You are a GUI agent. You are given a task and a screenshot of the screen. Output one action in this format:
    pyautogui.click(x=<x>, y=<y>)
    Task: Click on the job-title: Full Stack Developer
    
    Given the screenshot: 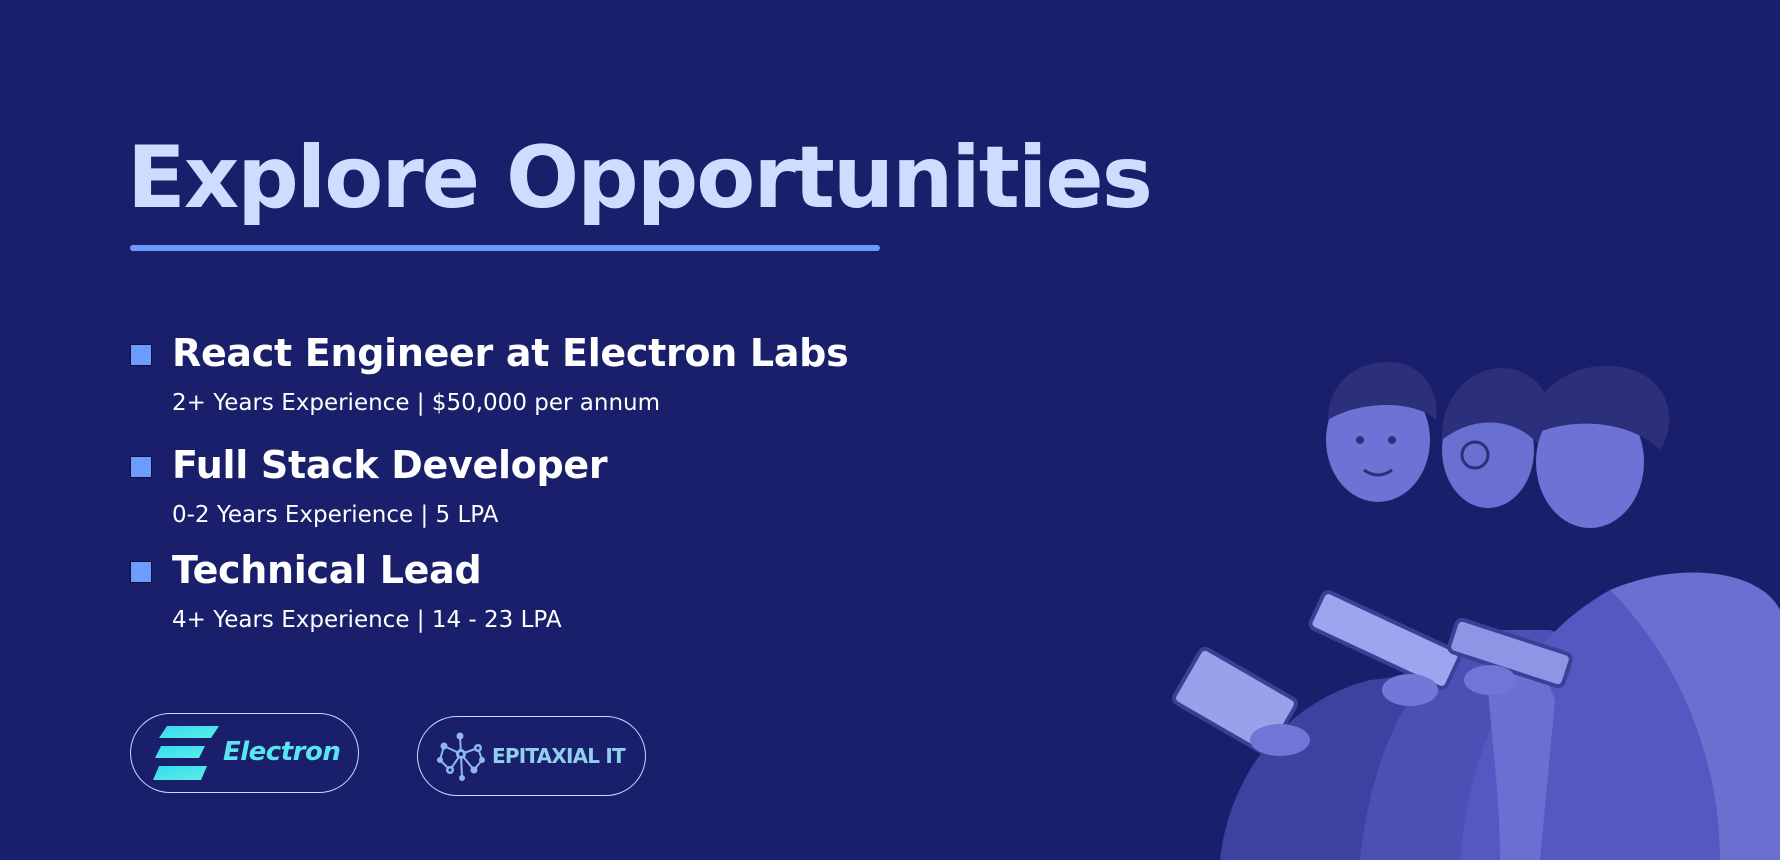 What is the action you would take?
    pyautogui.click(x=390, y=465)
    